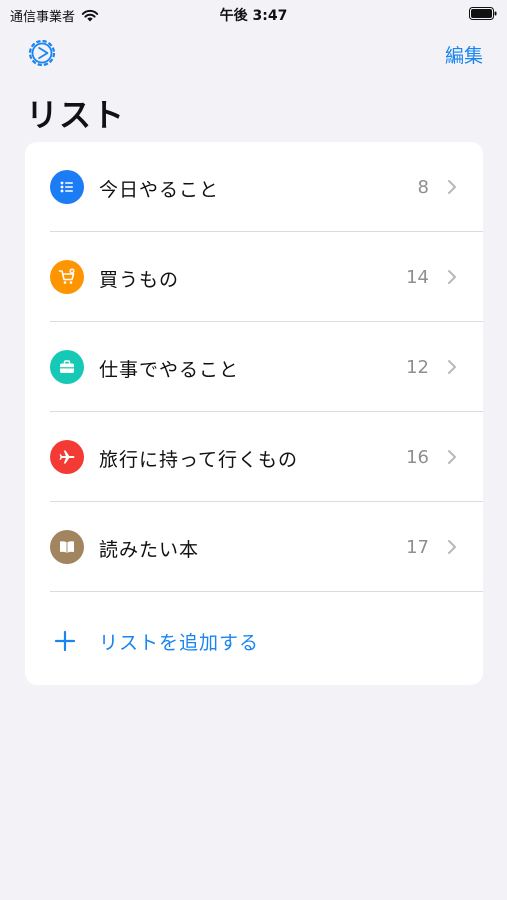 The image size is (507, 900). I want to click on list-bullet-icon, so click(66, 187).